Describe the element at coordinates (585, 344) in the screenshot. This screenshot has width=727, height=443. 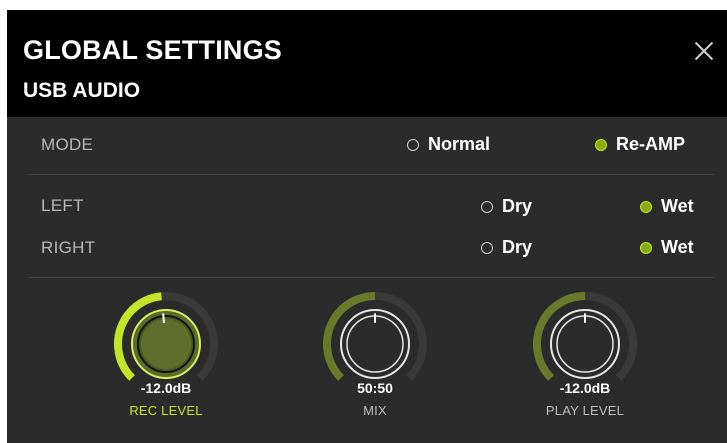
I see `play-level-knob-inner` at that location.